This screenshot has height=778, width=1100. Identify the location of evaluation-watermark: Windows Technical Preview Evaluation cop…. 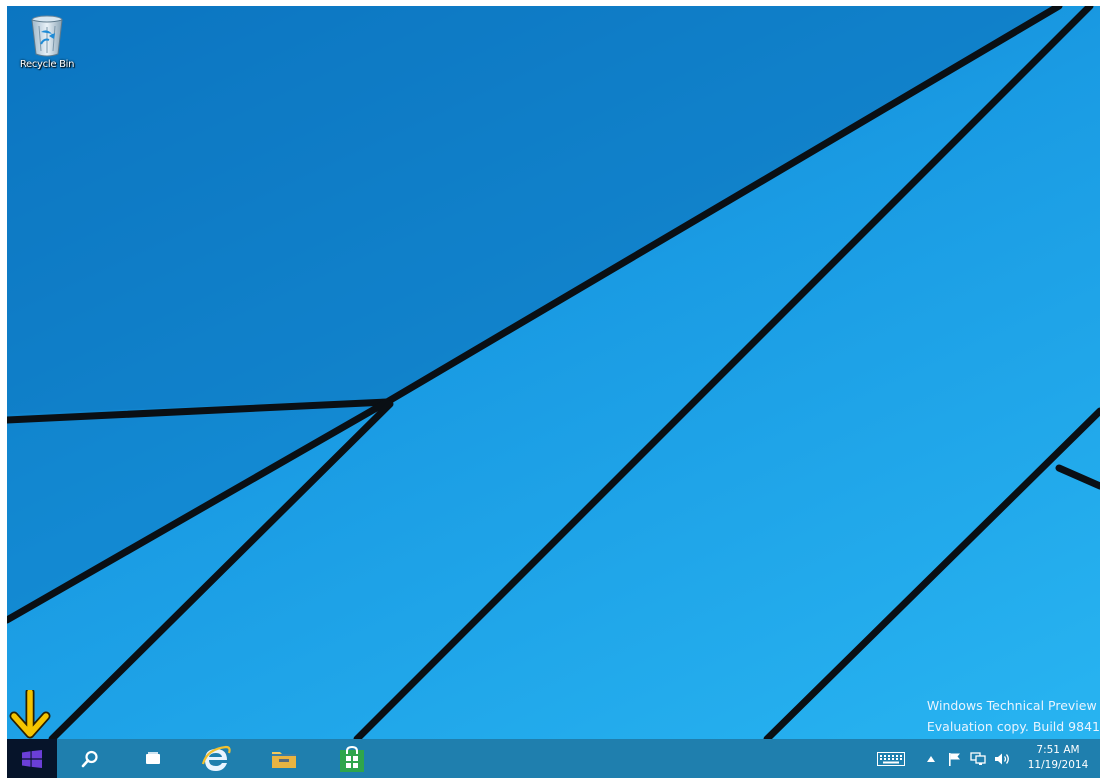
(1013, 716).